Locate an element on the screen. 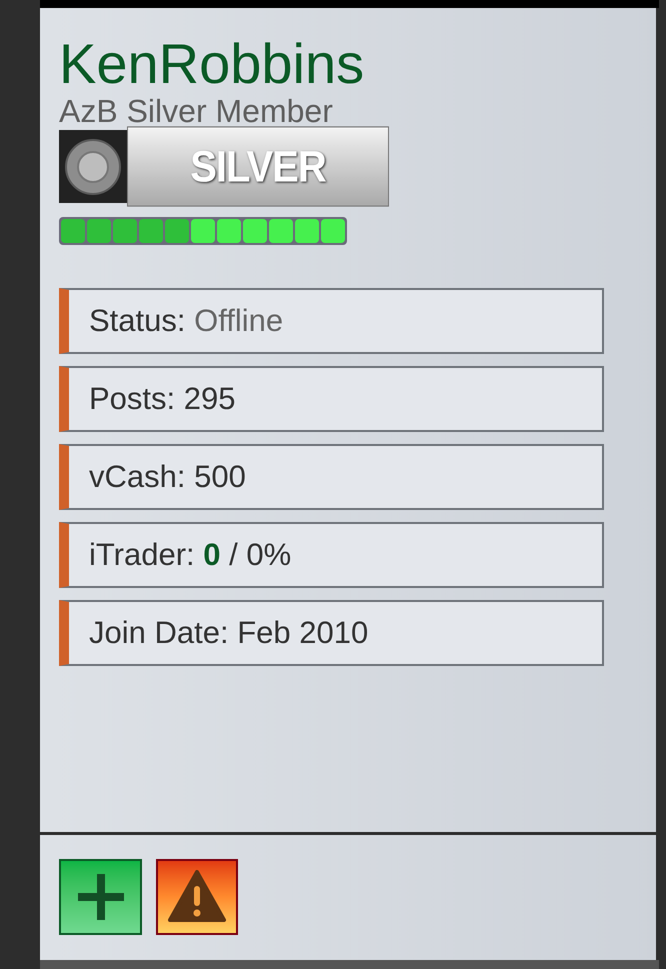 This screenshot has width=666, height=969. coin-icon is located at coordinates (93, 166).